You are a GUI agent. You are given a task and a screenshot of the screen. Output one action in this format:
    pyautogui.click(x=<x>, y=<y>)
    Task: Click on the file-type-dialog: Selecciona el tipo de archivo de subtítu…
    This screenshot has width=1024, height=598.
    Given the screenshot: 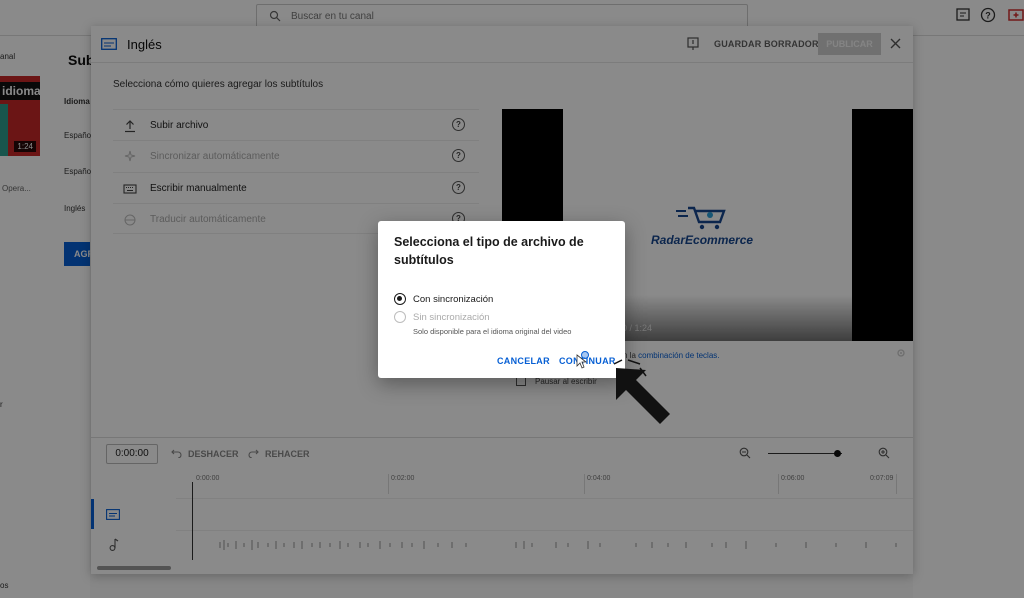 What is the action you would take?
    pyautogui.click(x=501, y=299)
    